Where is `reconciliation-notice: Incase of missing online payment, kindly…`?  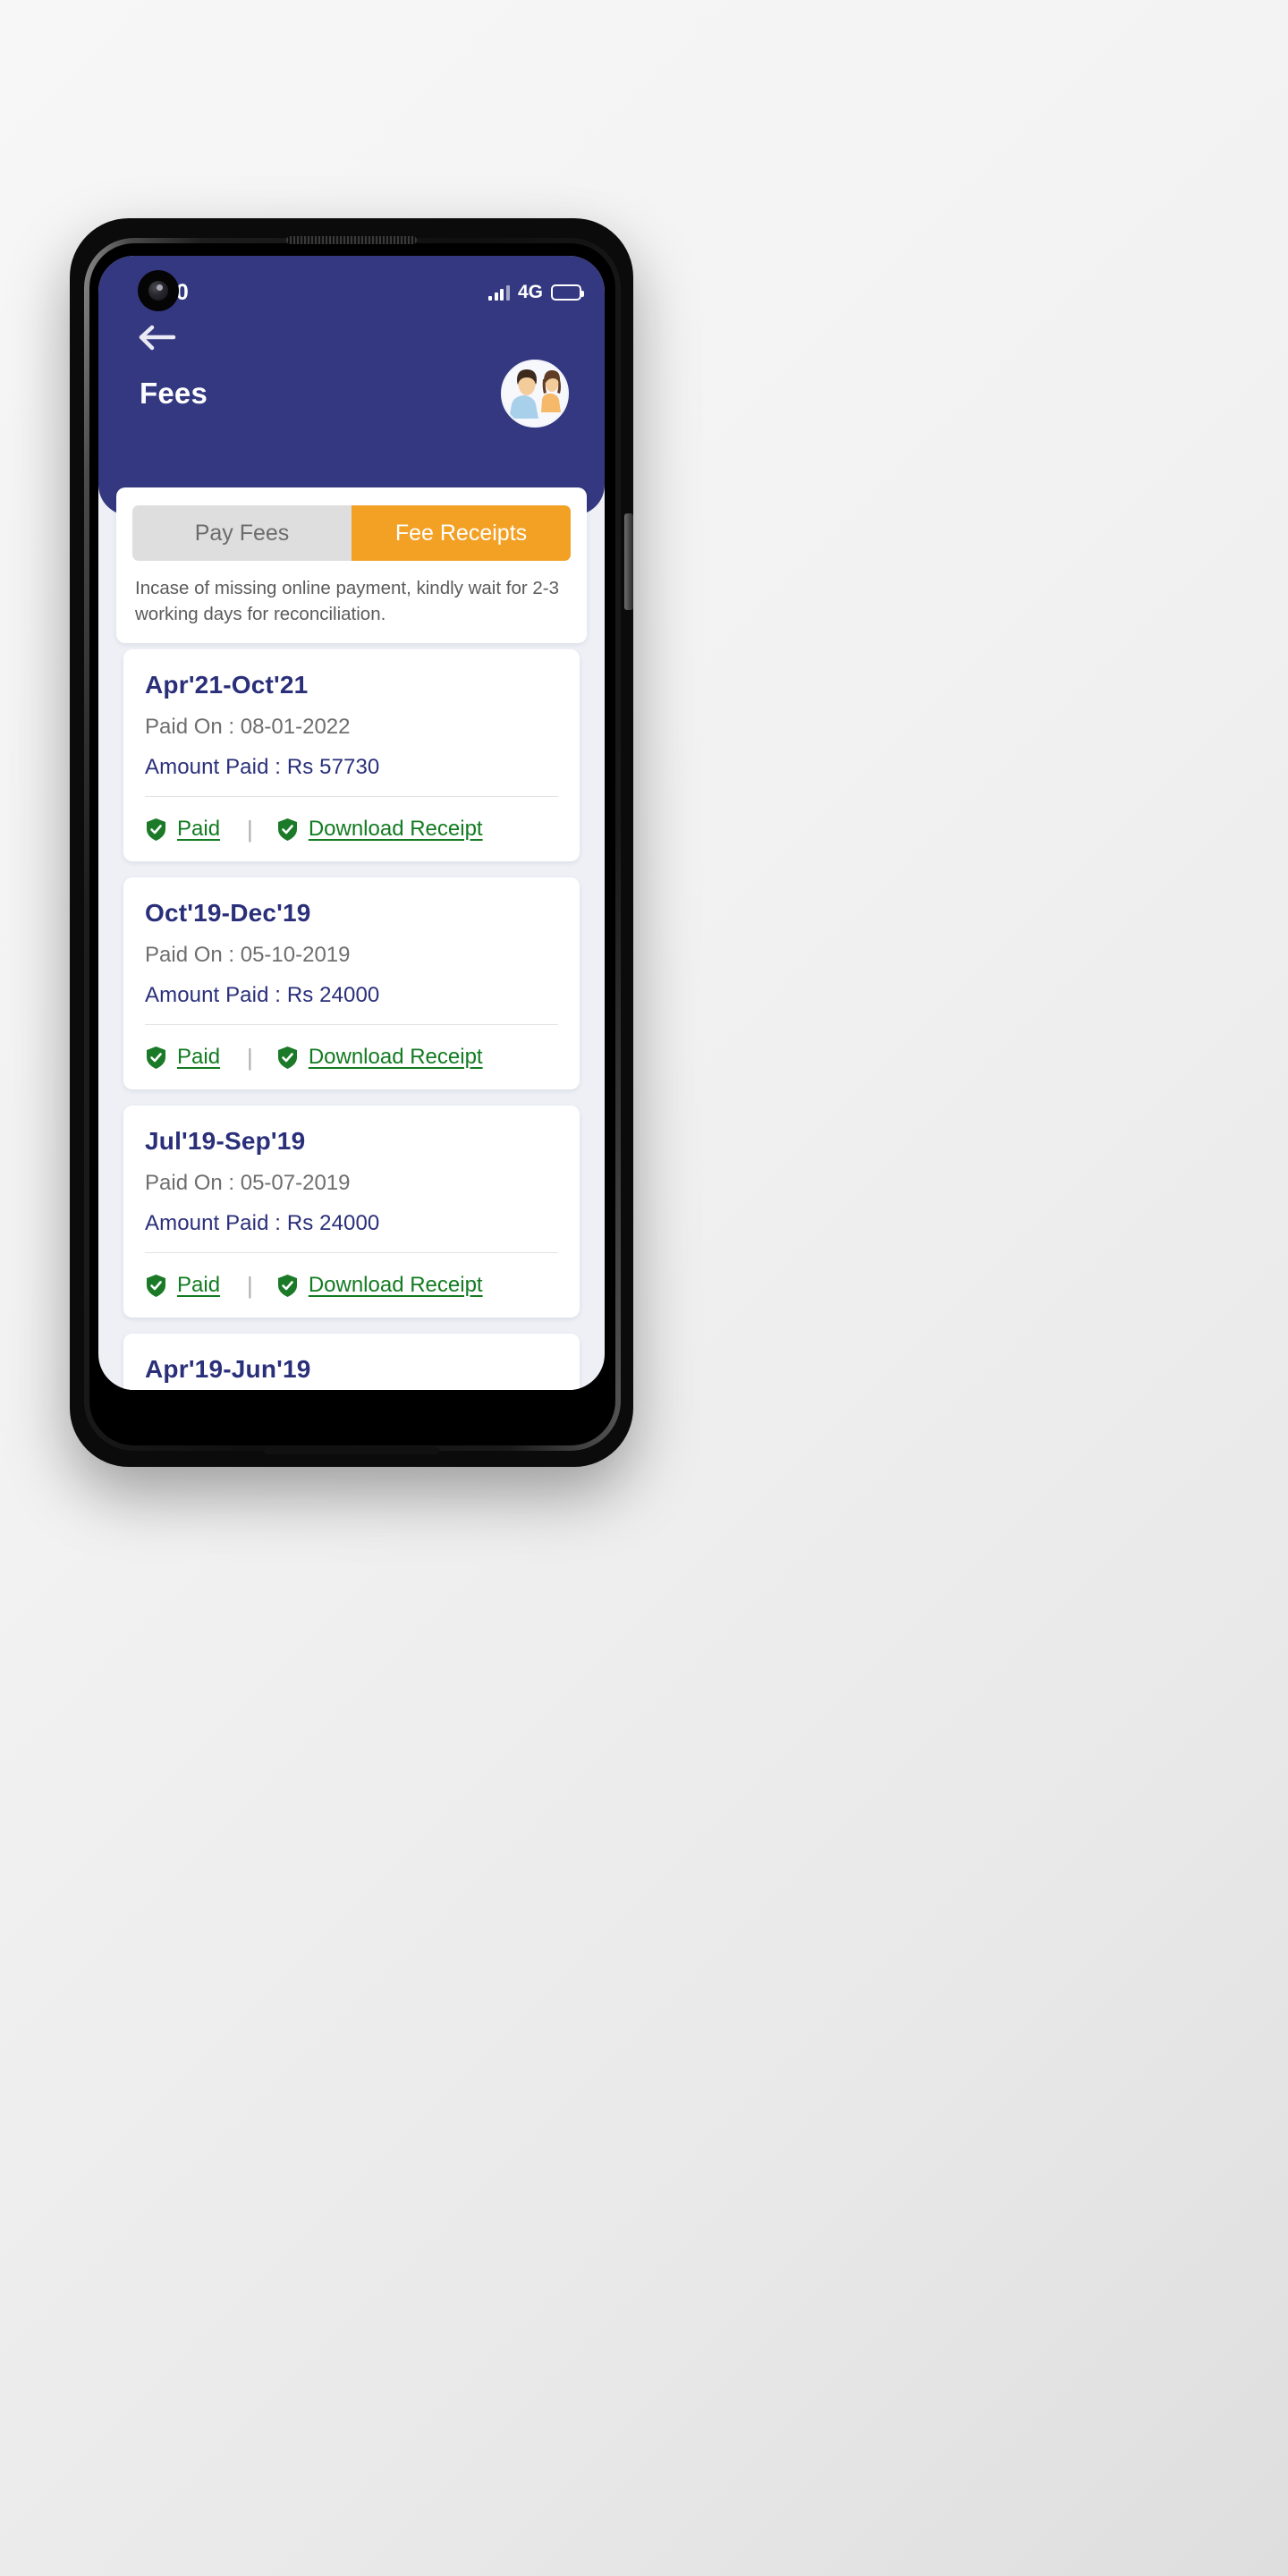
reconciliation-notice: Incase of missing online payment, kindly… is located at coordinates (347, 601).